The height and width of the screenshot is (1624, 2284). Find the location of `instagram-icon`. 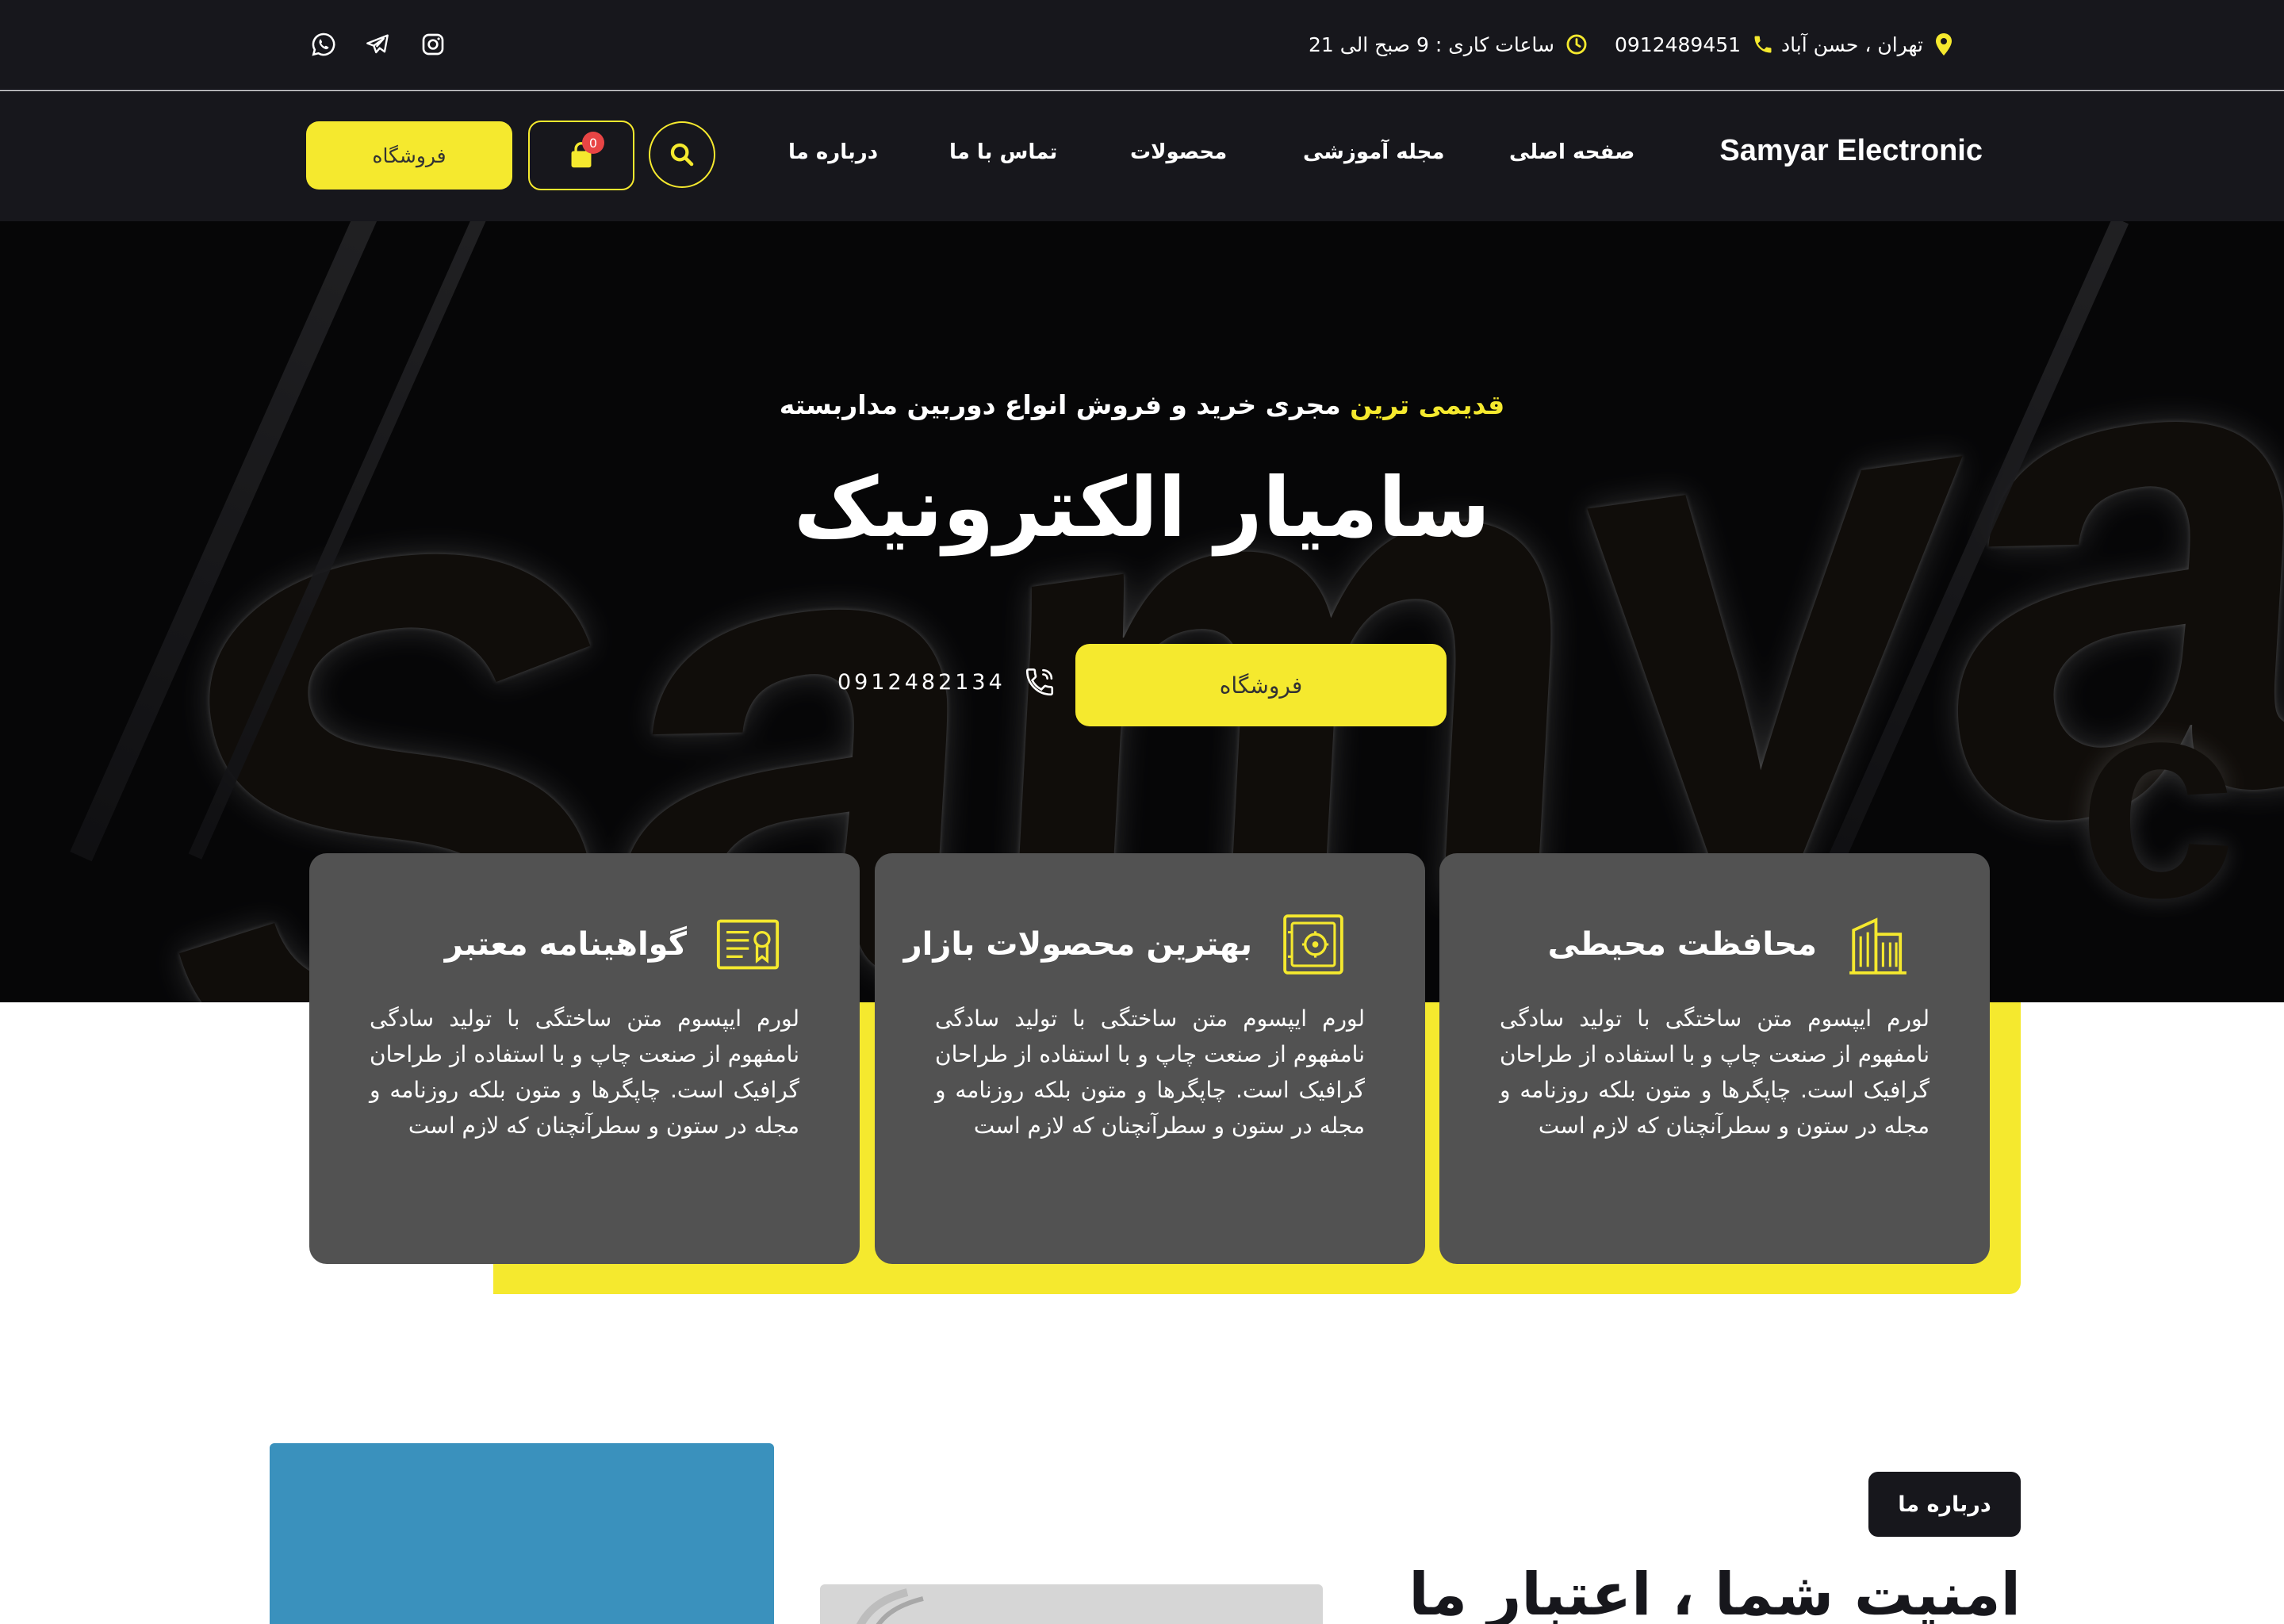

instagram-icon is located at coordinates (433, 44).